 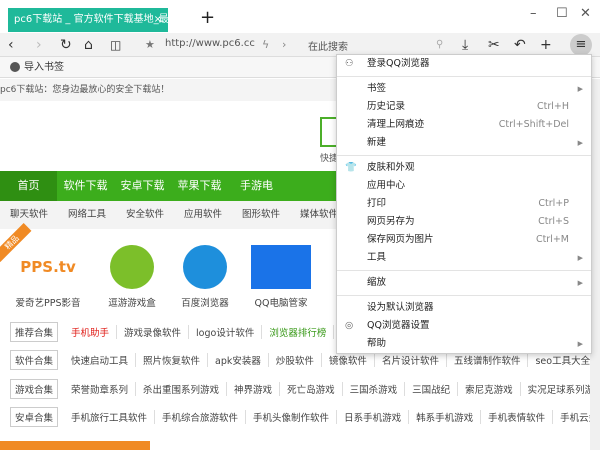 What do you see at coordinates (464, 258) in the screenshot?
I see `menu-item: 工具 ▶` at bounding box center [464, 258].